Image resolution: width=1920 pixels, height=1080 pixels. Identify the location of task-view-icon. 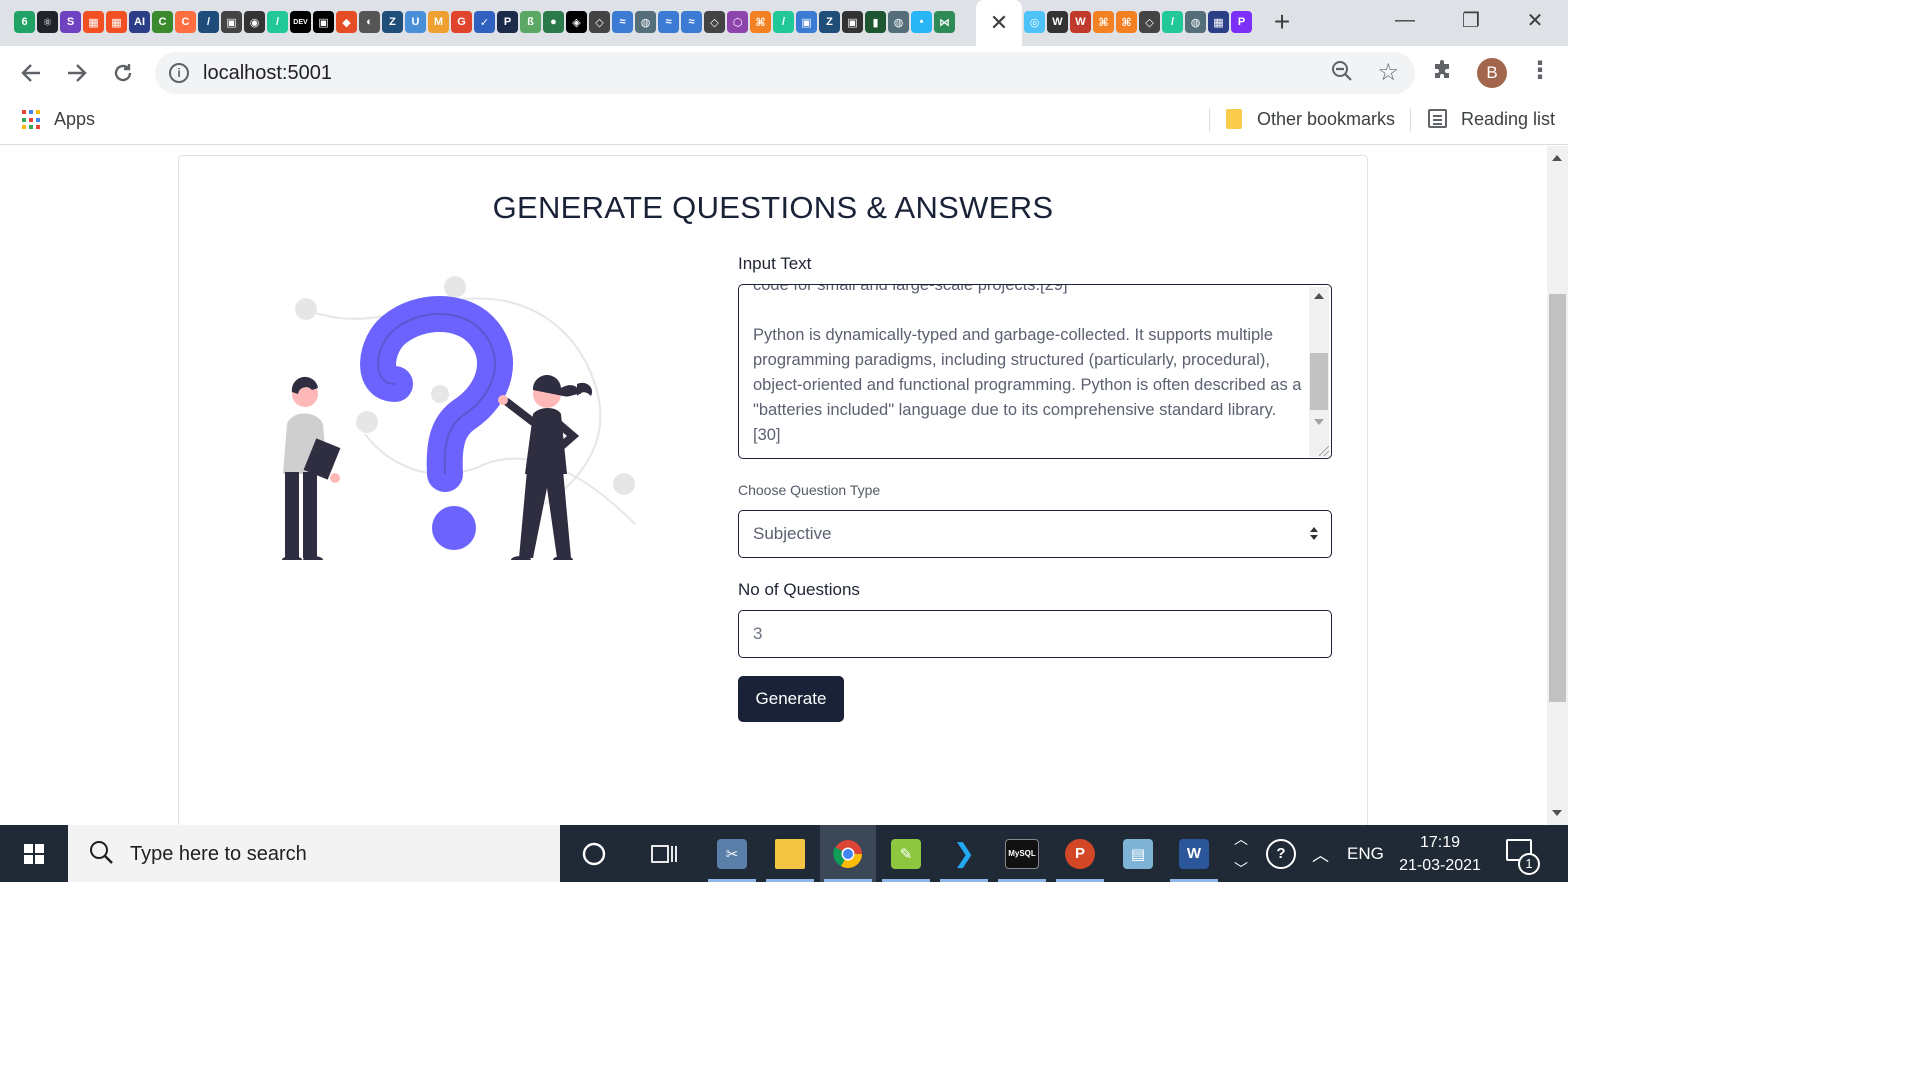
(664, 853).